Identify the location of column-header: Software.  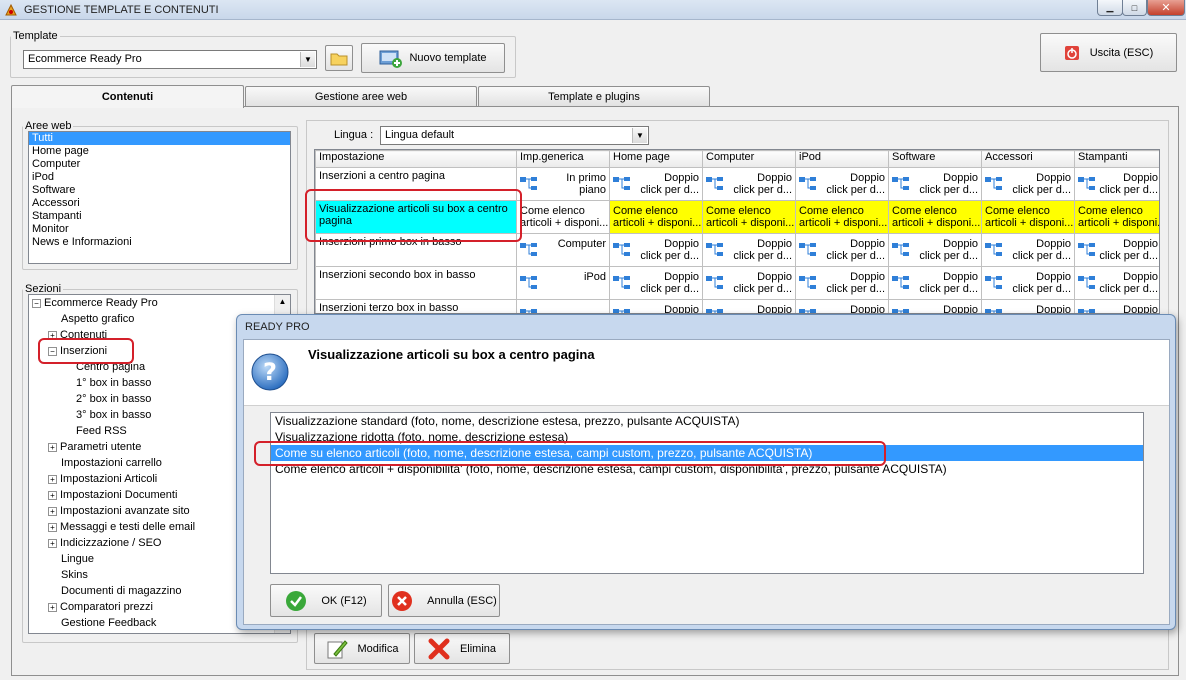
(935, 159).